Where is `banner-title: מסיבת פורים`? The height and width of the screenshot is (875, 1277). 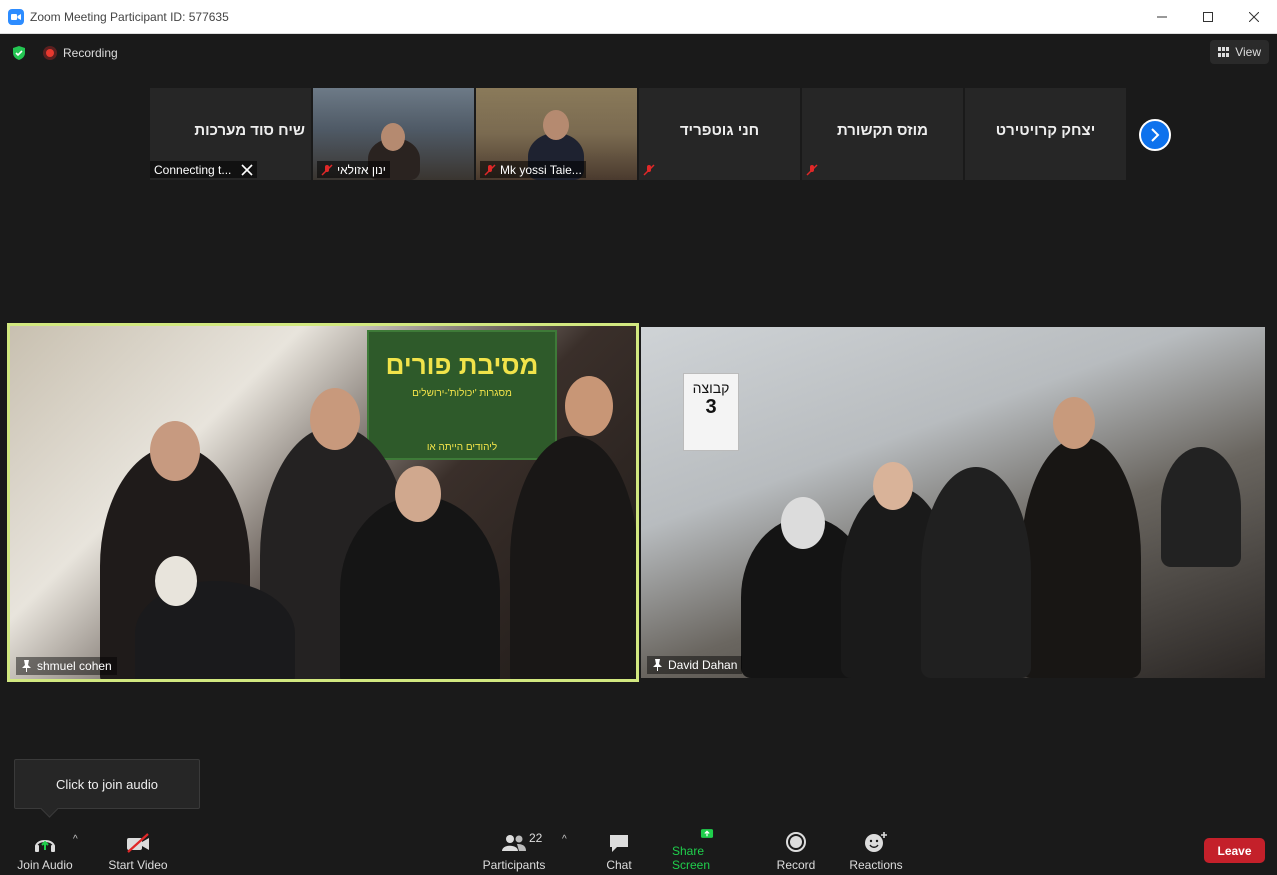 banner-title: מסיבת פורים is located at coordinates (462, 365).